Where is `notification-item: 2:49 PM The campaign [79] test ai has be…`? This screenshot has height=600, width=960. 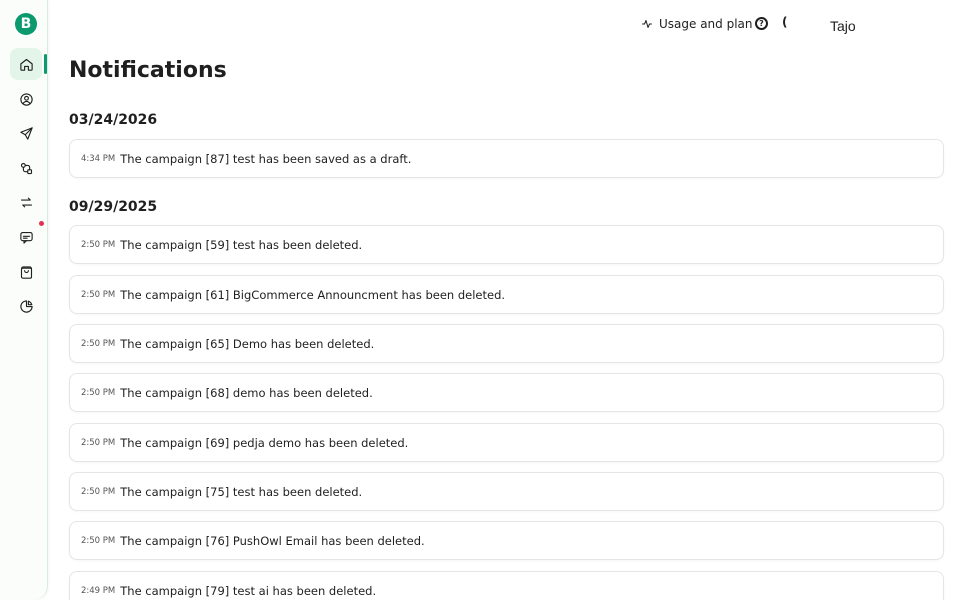
notification-item: 2:49 PM The campaign [79] test ai has be… is located at coordinates (506, 585).